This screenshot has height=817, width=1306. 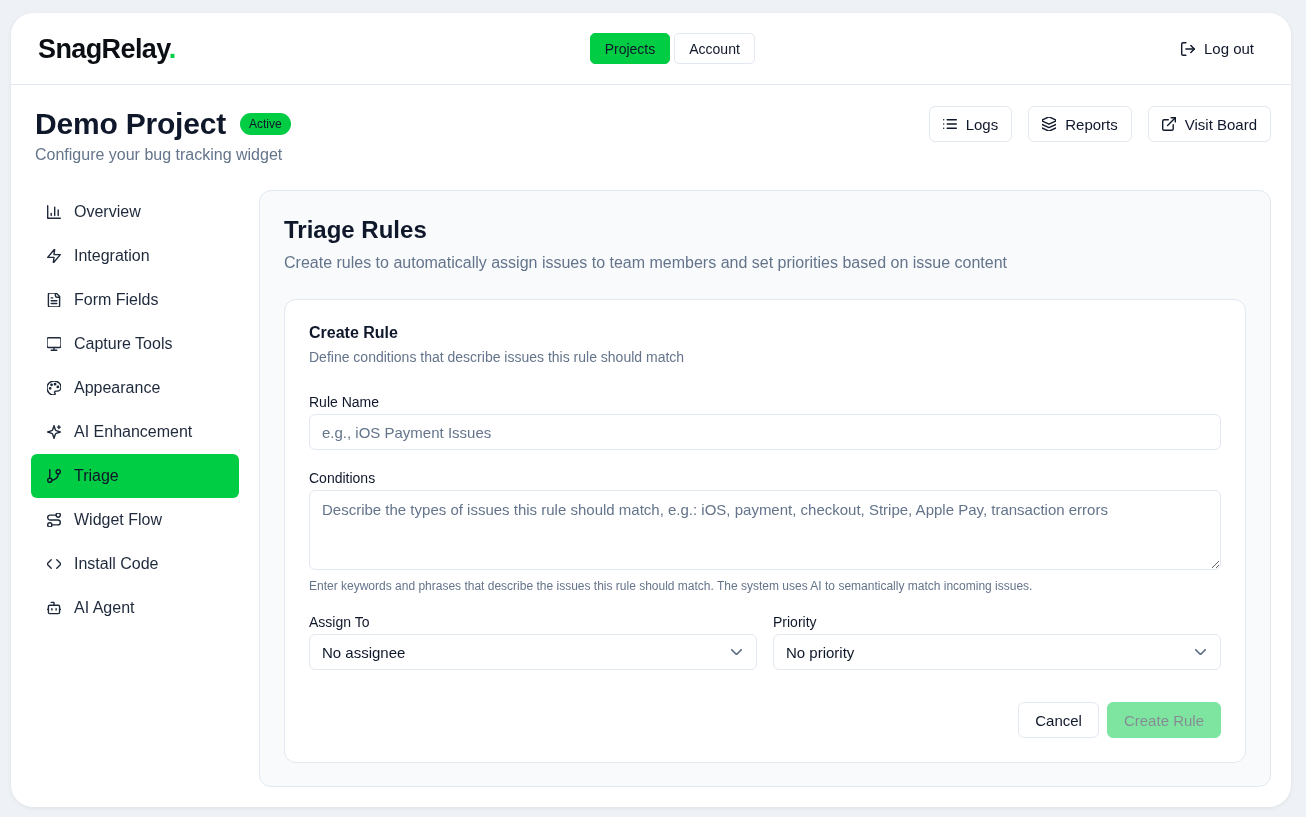 I want to click on logout-icon, so click(x=1187, y=48).